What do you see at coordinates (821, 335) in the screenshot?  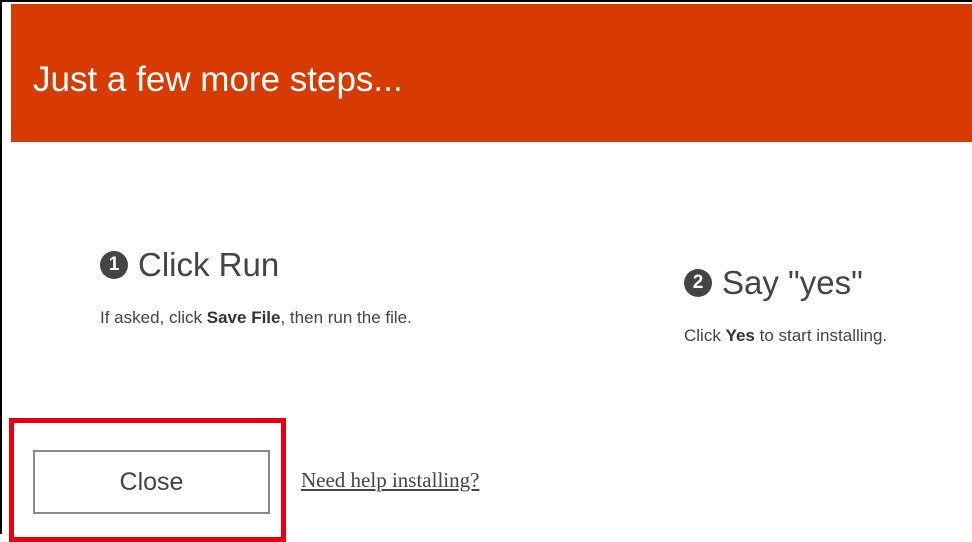 I see `step-2-desc-suffix: to start installing.` at bounding box center [821, 335].